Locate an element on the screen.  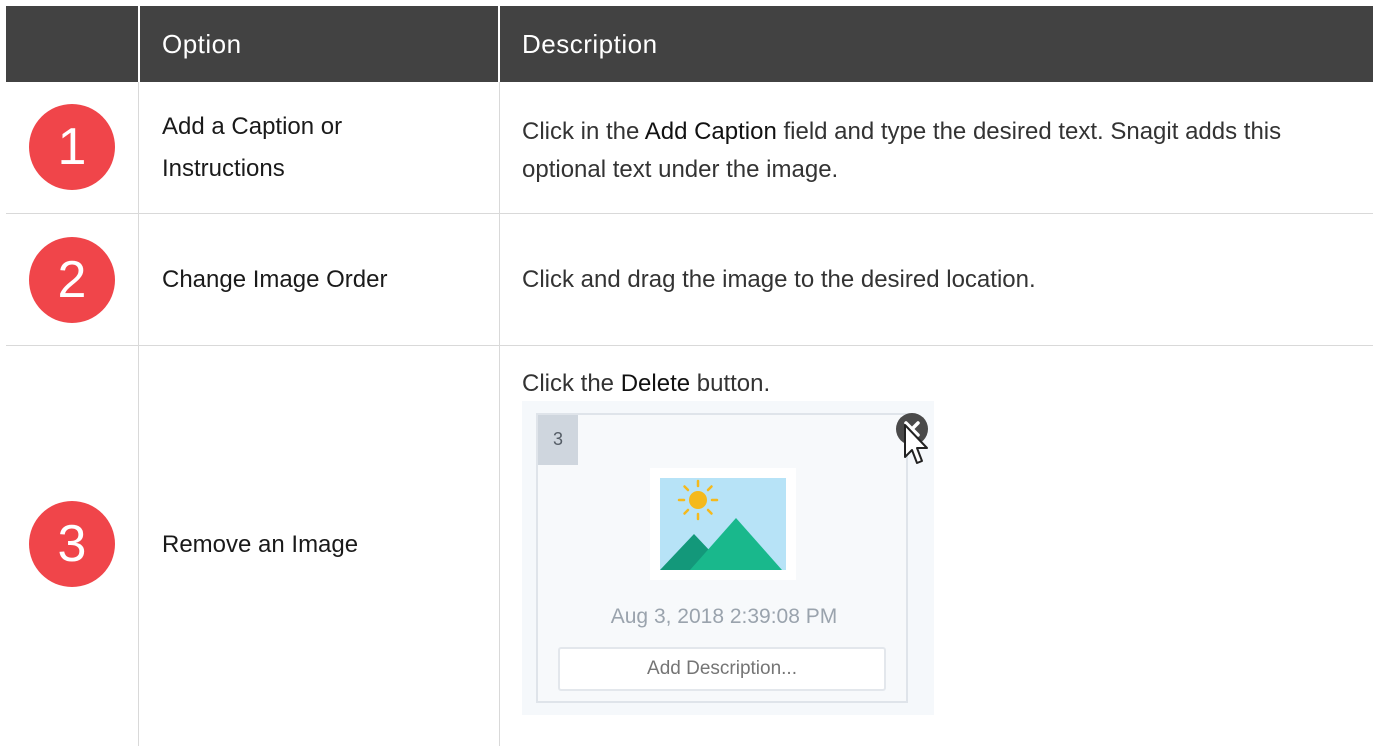
pointer-cursor-icon is located at coordinates (918, 447).